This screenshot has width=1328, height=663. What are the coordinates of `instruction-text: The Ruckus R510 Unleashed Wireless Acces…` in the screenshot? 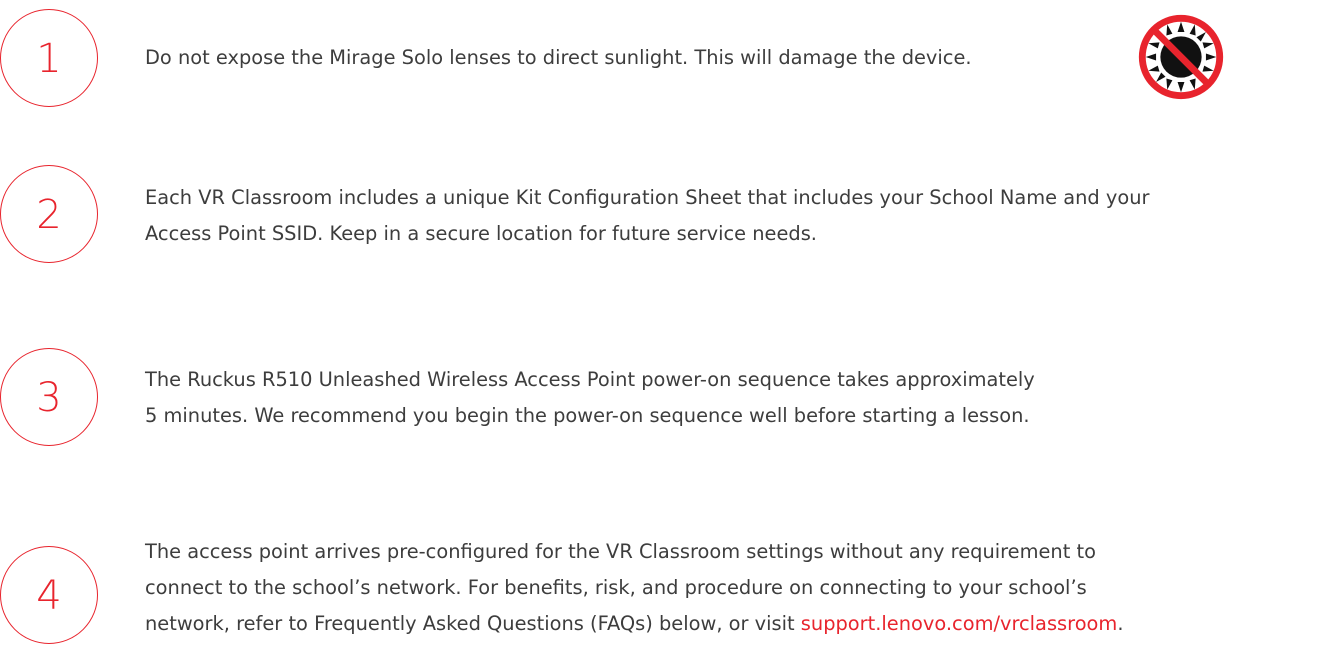 It's located at (732, 398).